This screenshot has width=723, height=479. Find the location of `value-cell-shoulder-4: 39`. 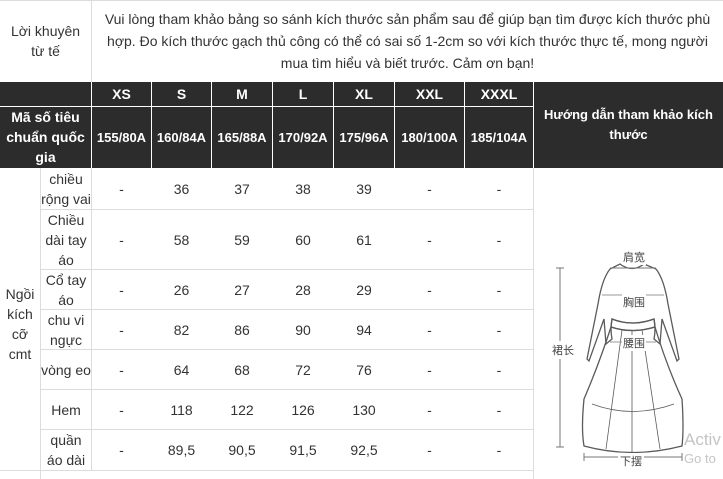

value-cell-shoulder-4: 39 is located at coordinates (364, 188).